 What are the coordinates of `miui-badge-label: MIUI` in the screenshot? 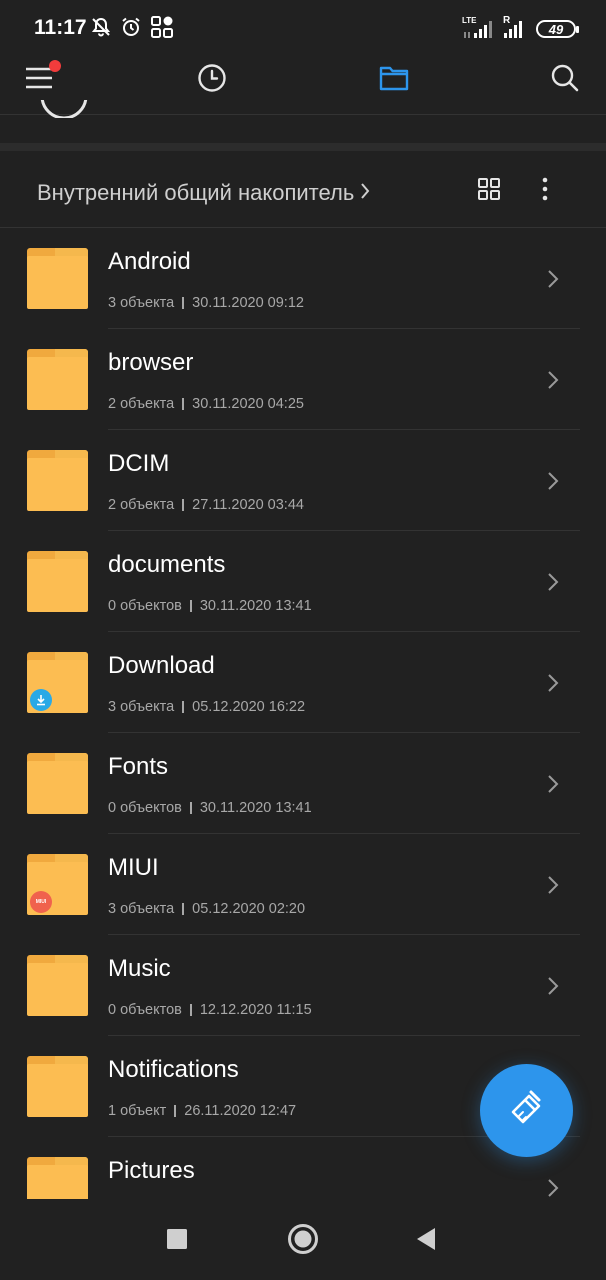 It's located at (41, 902).